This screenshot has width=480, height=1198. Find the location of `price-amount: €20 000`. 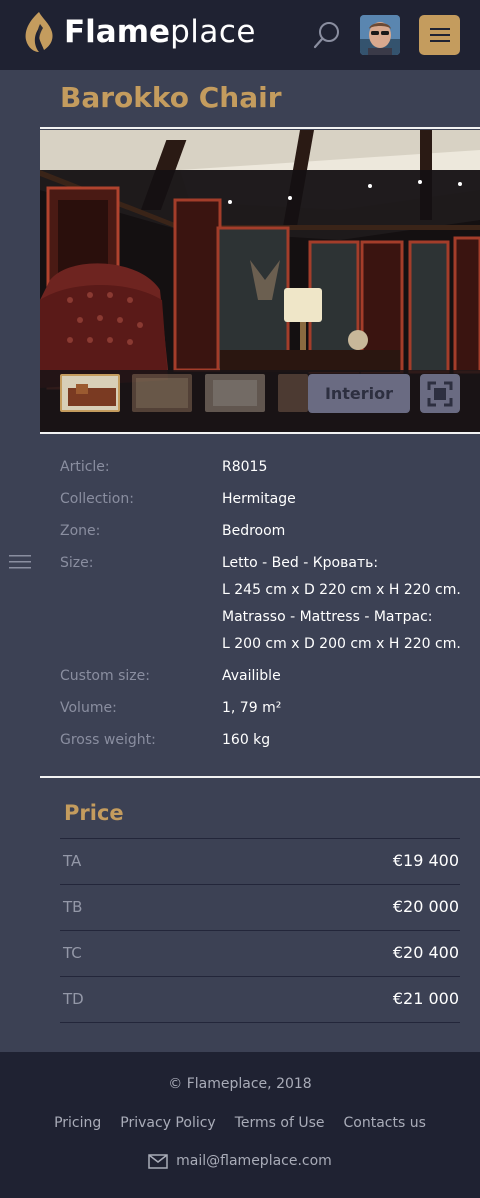

price-amount: €20 000 is located at coordinates (425, 906).